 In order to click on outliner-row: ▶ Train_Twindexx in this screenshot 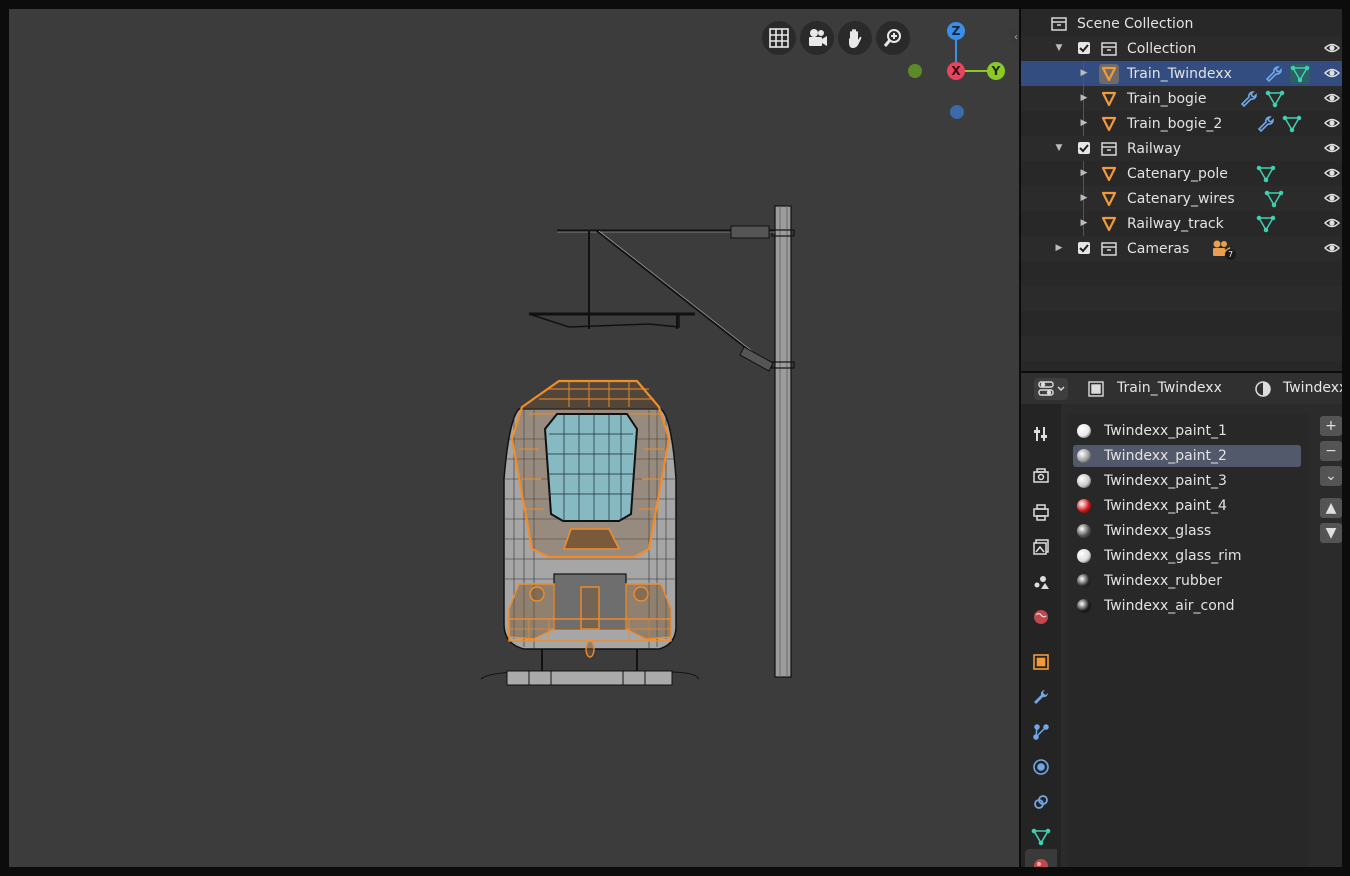, I will do `click(1181, 73)`.